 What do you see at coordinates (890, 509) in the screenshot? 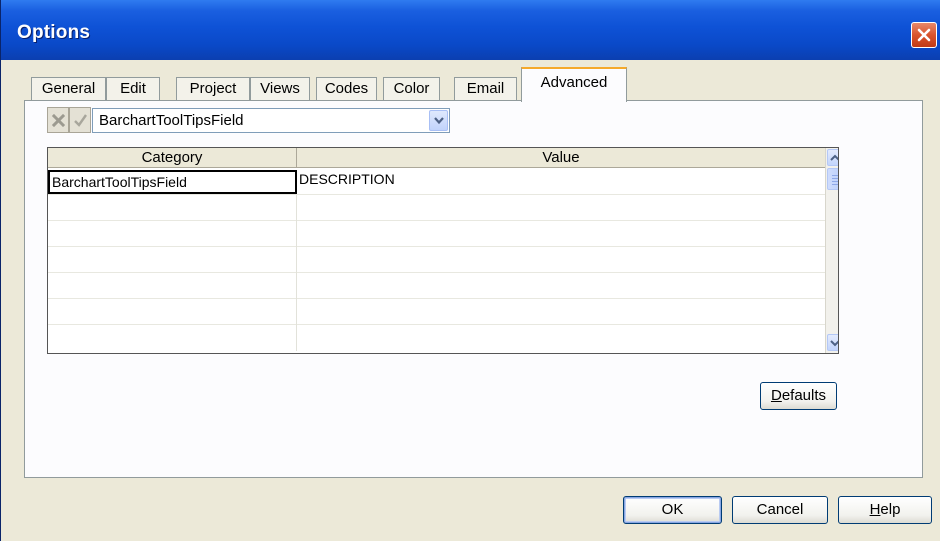
I see `help-label-rest: elp` at bounding box center [890, 509].